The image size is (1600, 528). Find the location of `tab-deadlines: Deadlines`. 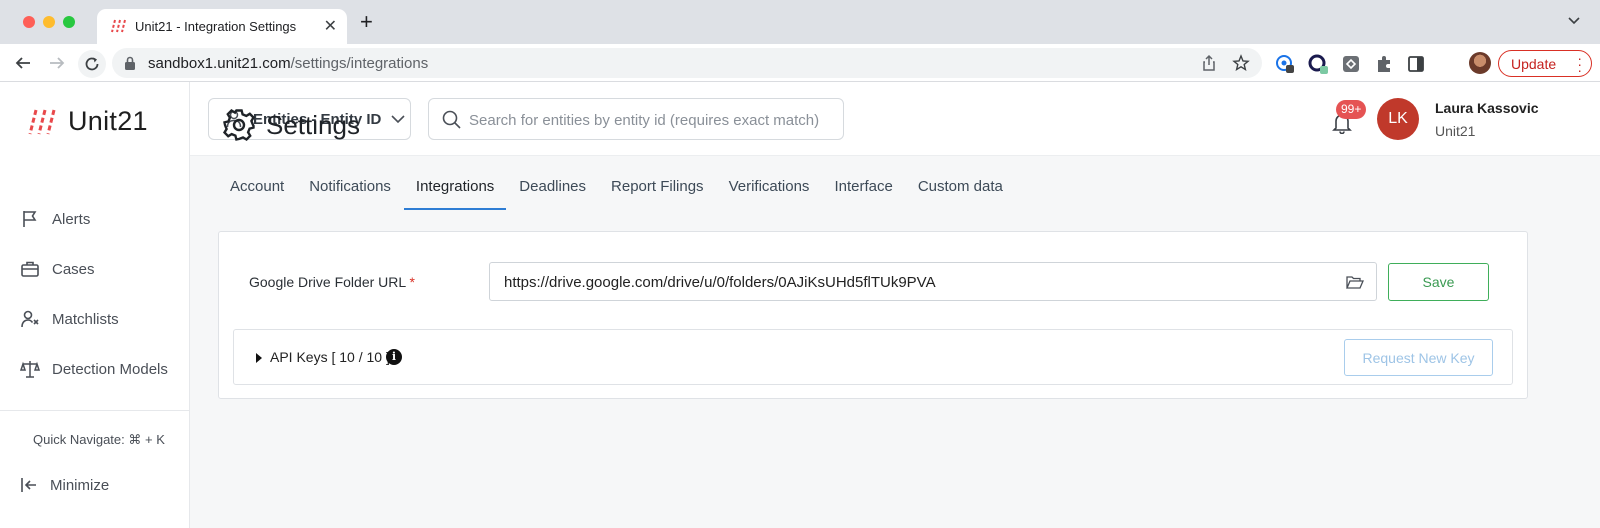

tab-deadlines: Deadlines is located at coordinates (552, 189).